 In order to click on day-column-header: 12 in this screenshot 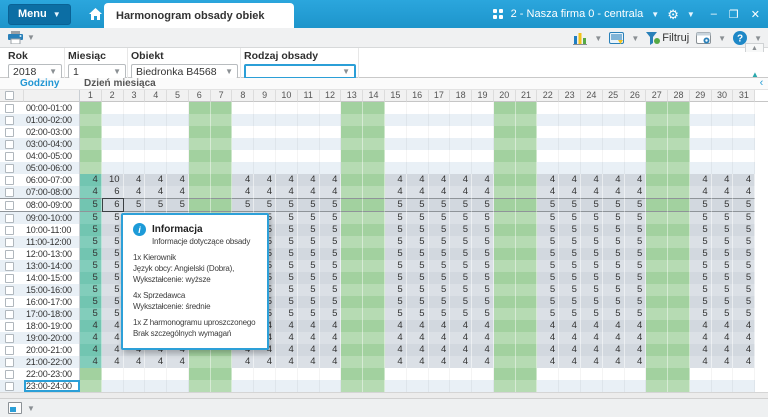, I will do `click(330, 96)`.